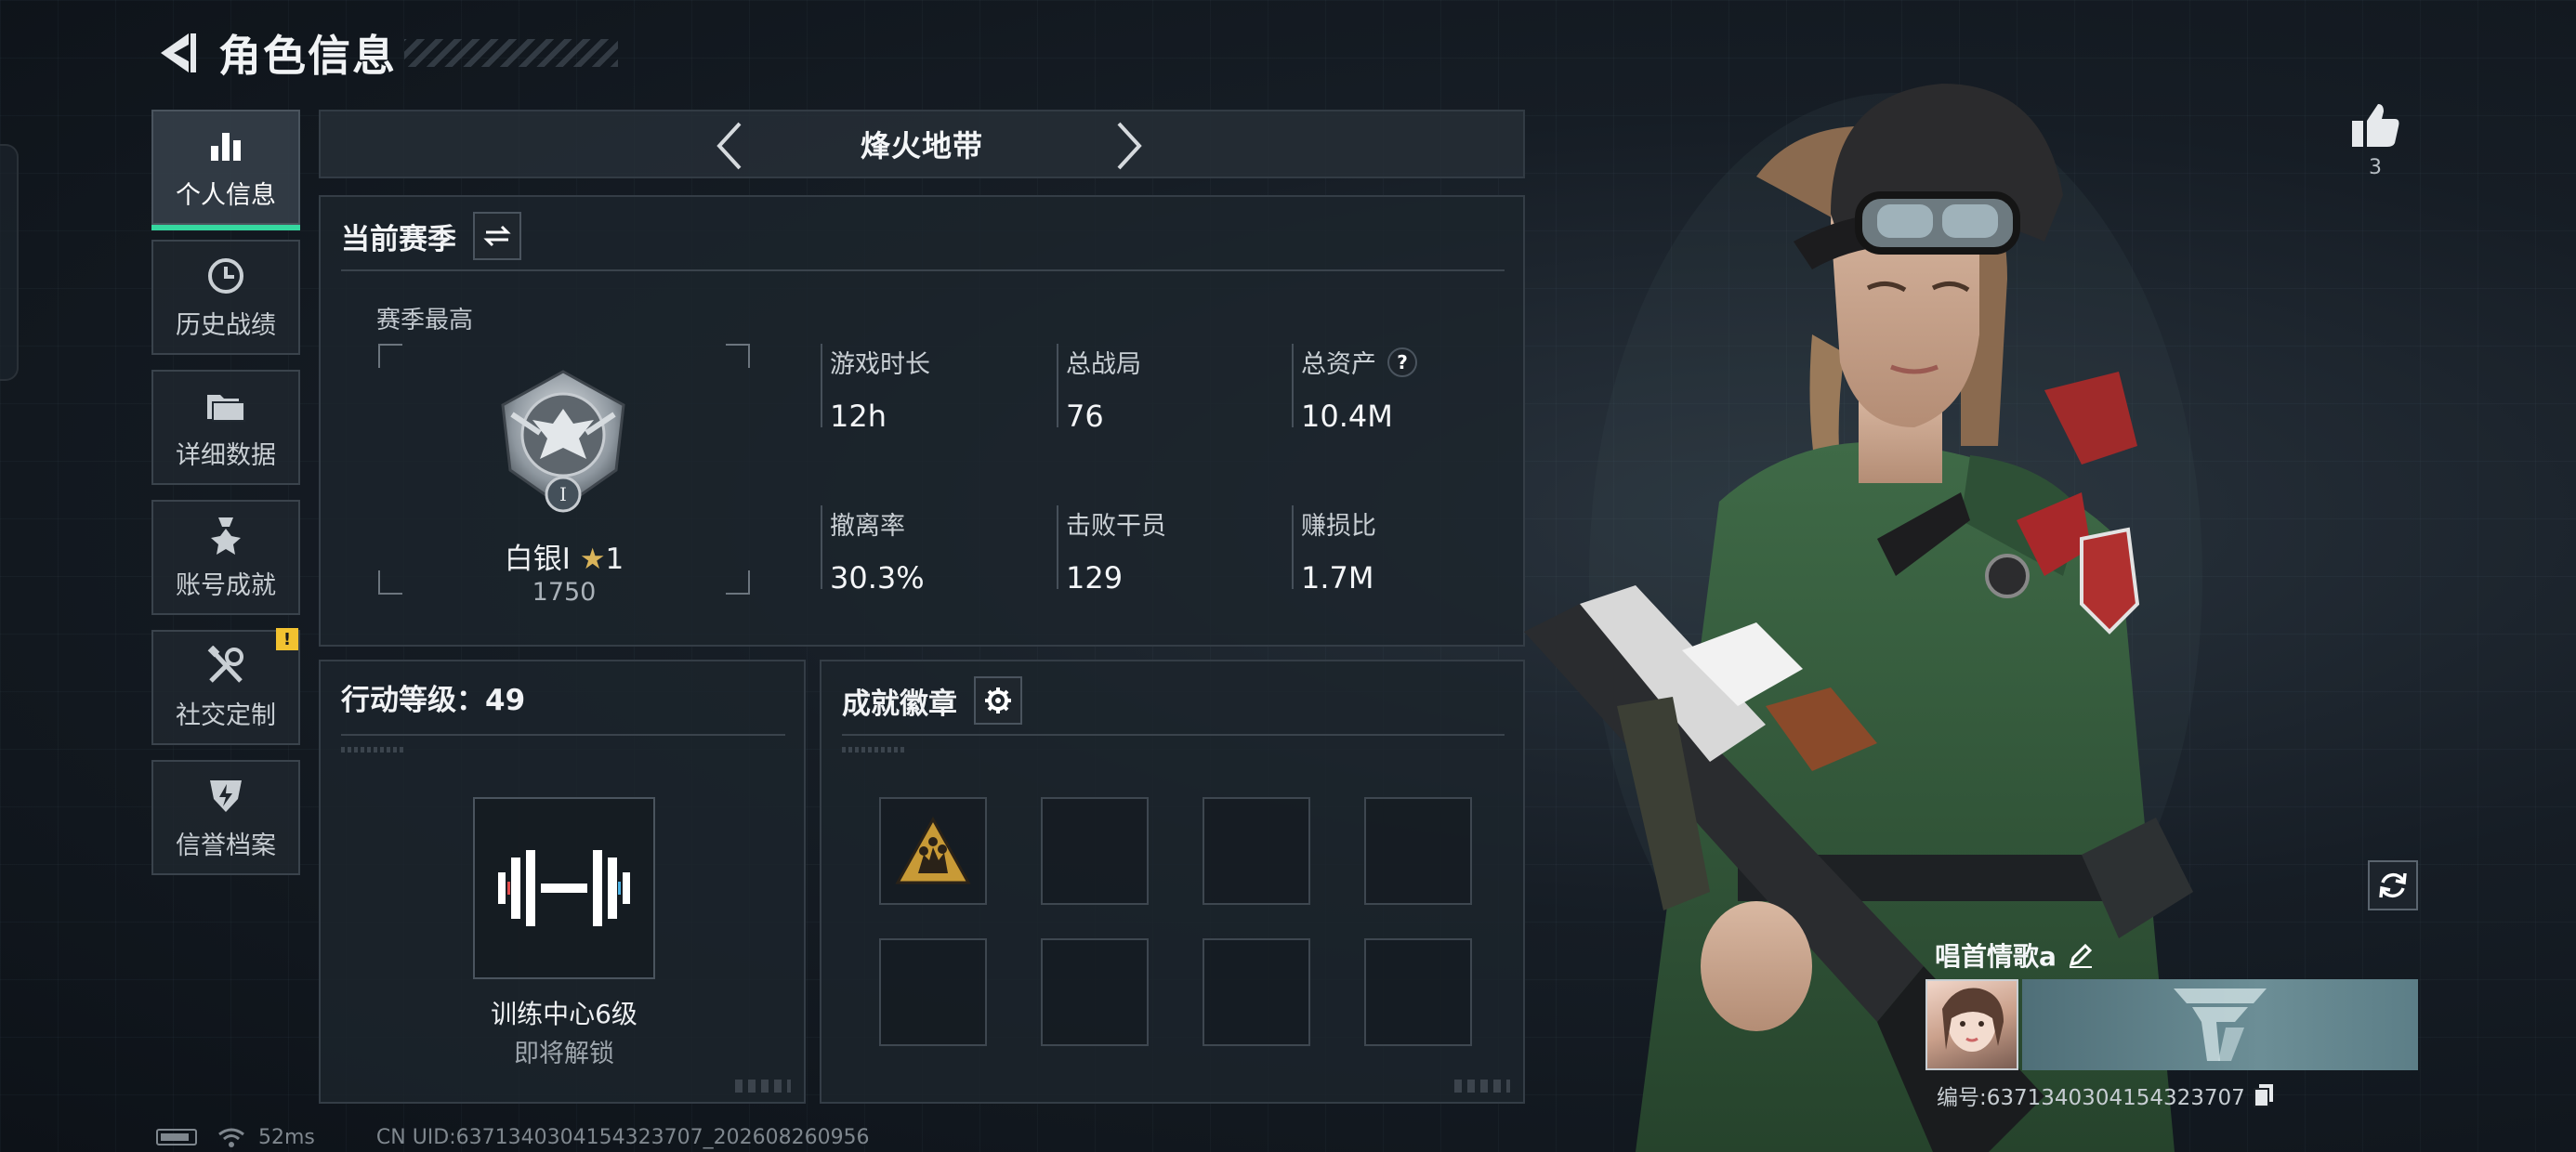 The height and width of the screenshot is (1152, 2576). Describe the element at coordinates (226, 585) in the screenshot. I see `nav-label: 账号成就` at that location.